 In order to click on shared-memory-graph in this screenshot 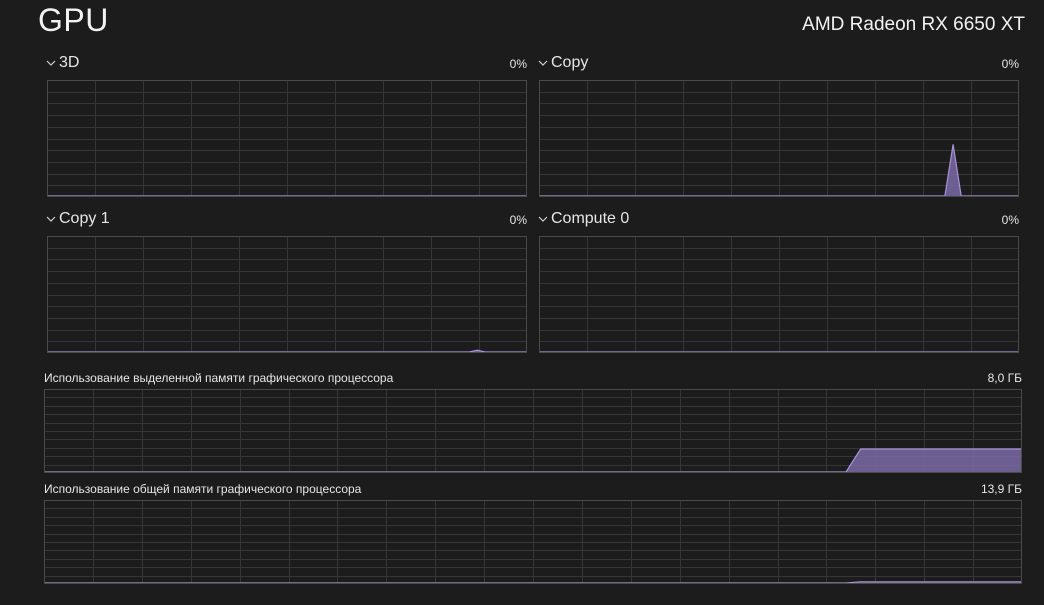, I will do `click(533, 542)`.